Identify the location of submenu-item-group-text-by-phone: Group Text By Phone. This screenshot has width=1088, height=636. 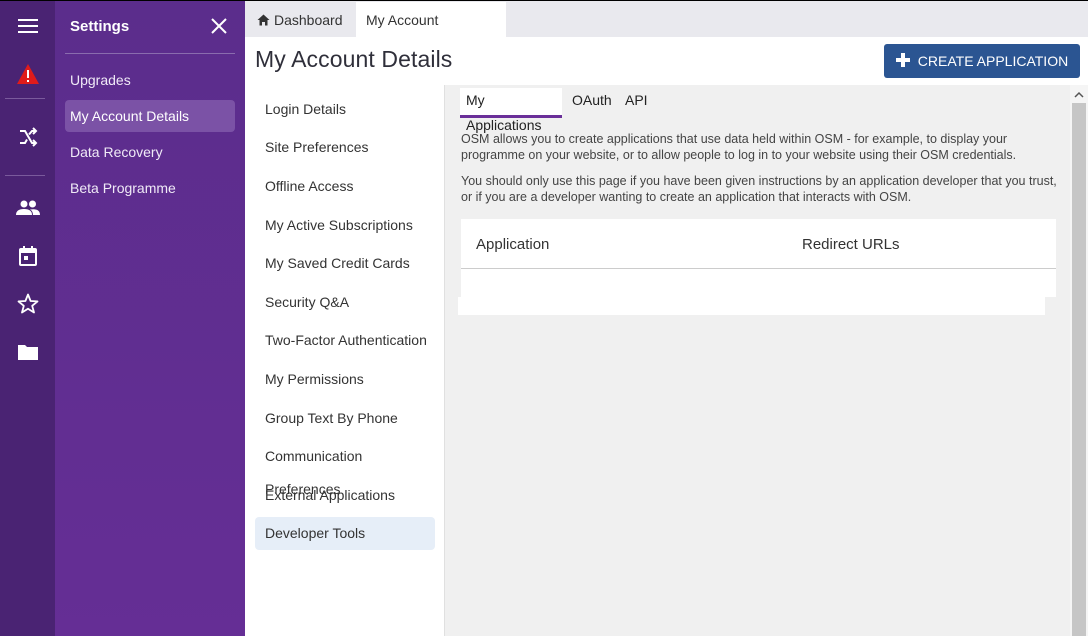
(345, 418).